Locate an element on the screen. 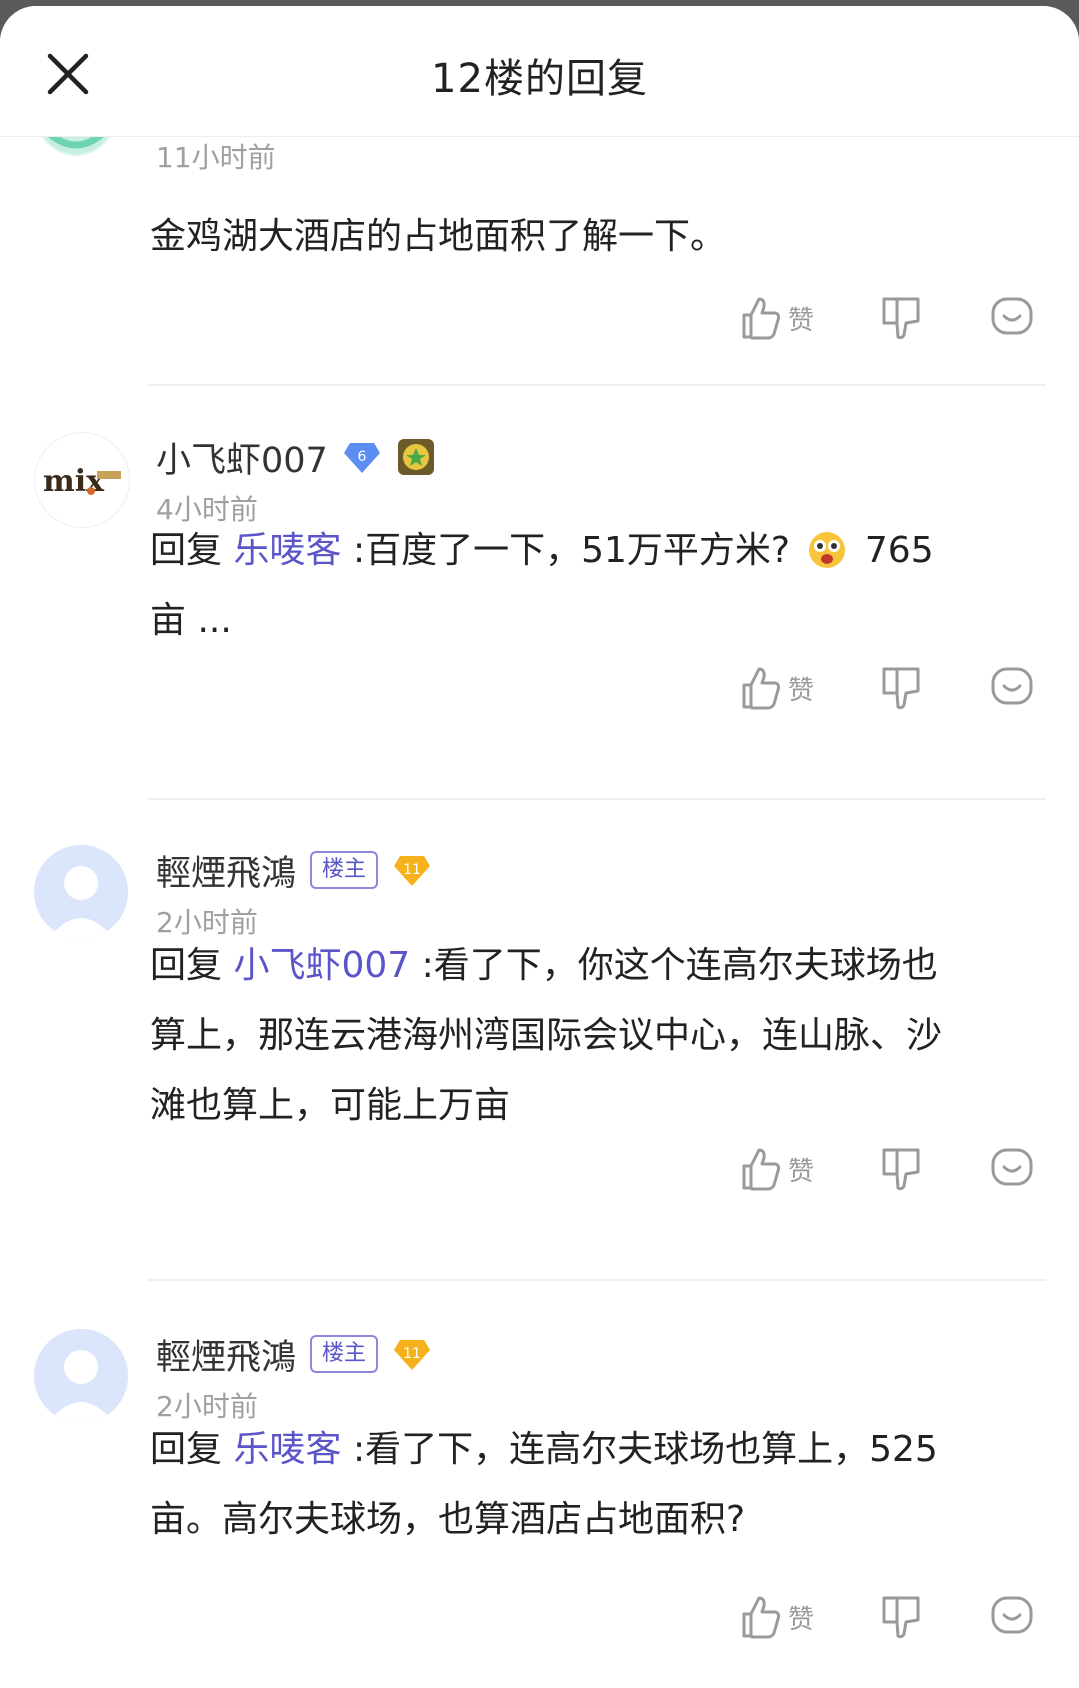 The height and width of the screenshot is (1688, 1079). mention-link: 小飞虾007 is located at coordinates (321, 965).